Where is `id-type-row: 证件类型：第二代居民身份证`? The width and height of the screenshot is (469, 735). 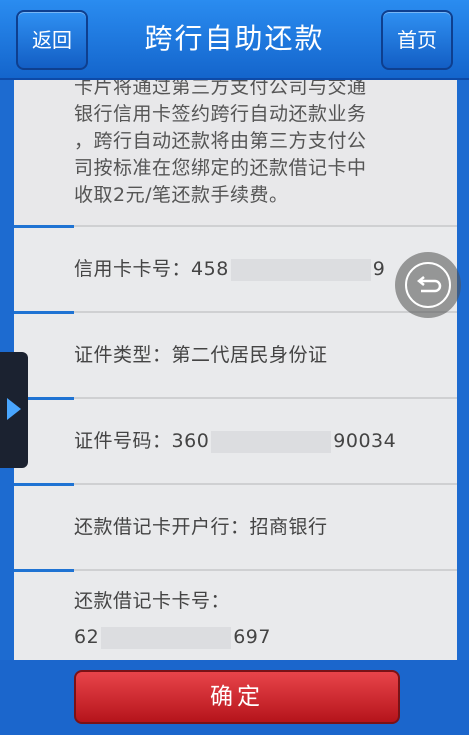
id-type-row: 证件类型：第二代居民身份证 is located at coordinates (235, 354).